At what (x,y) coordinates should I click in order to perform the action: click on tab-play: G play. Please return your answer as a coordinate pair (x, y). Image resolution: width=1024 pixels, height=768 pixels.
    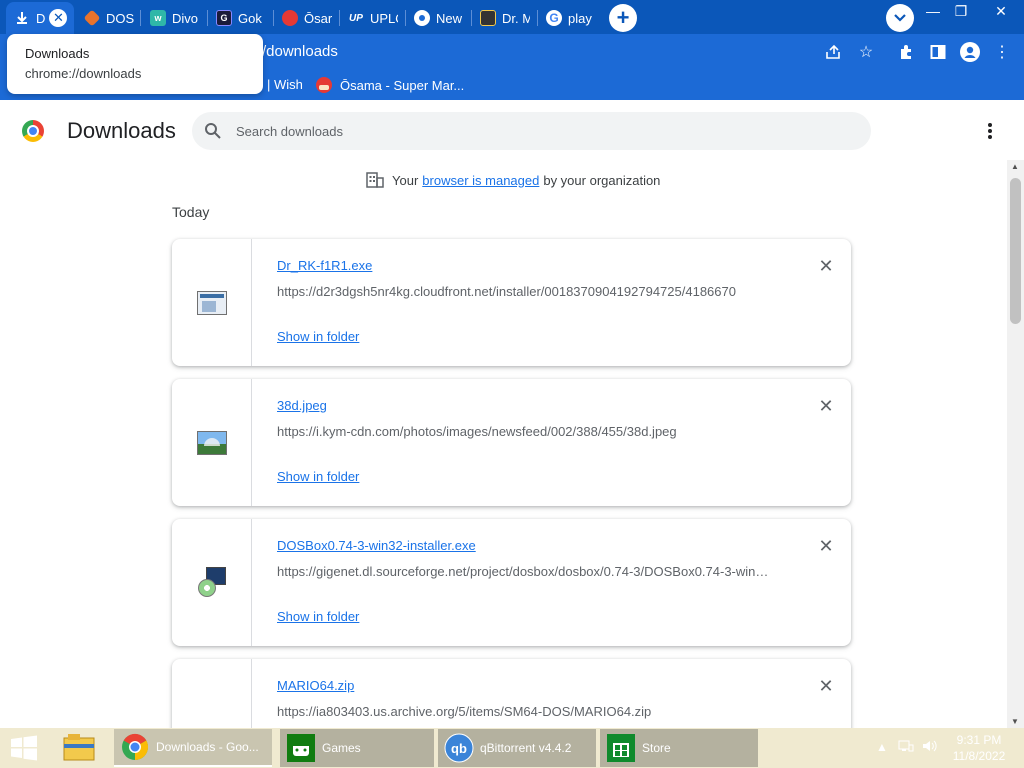
    Looking at the image, I should click on (570, 18).